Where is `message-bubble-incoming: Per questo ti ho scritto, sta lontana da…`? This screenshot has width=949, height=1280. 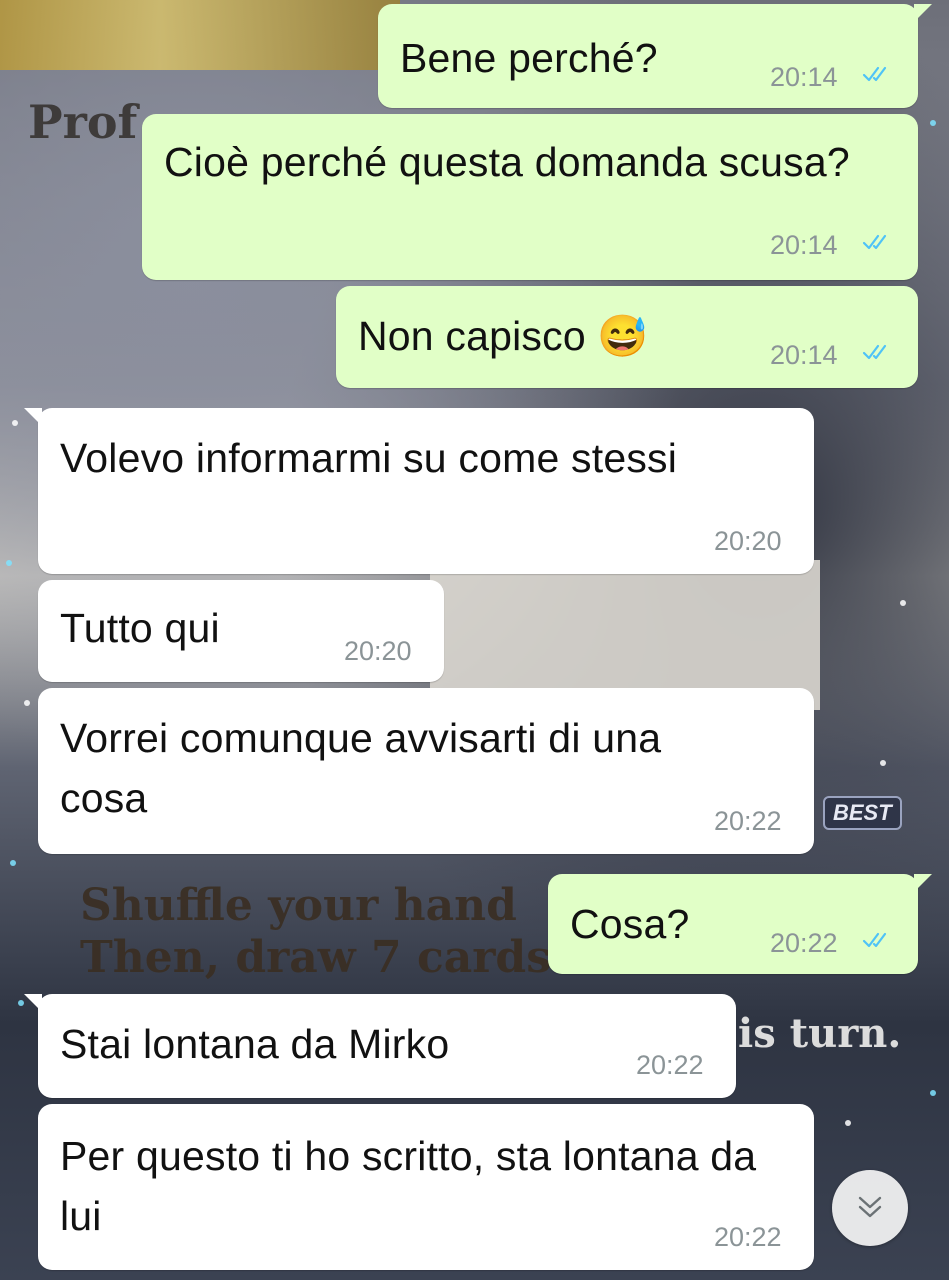 message-bubble-incoming: Per questo ti ho scritto, sta lontana da… is located at coordinates (426, 1187).